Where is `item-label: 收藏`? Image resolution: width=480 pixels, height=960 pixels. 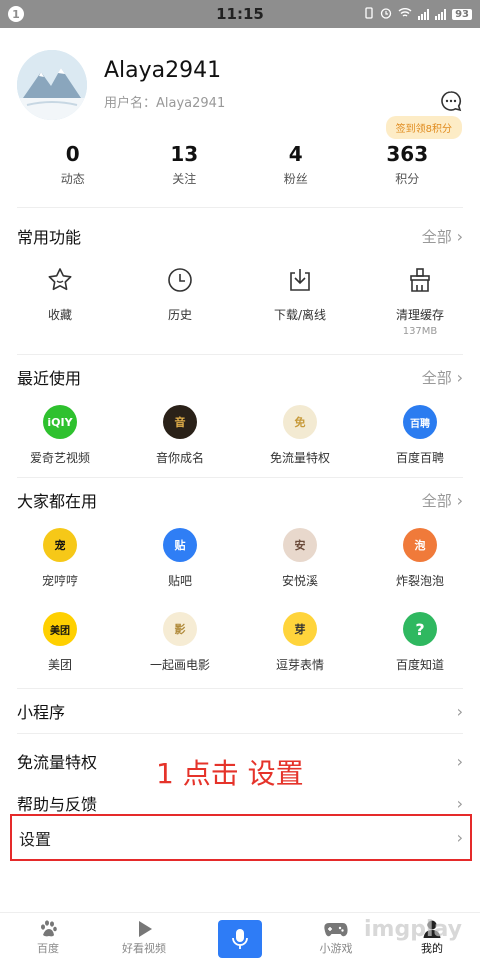
item-label: 收藏 is located at coordinates (59, 315).